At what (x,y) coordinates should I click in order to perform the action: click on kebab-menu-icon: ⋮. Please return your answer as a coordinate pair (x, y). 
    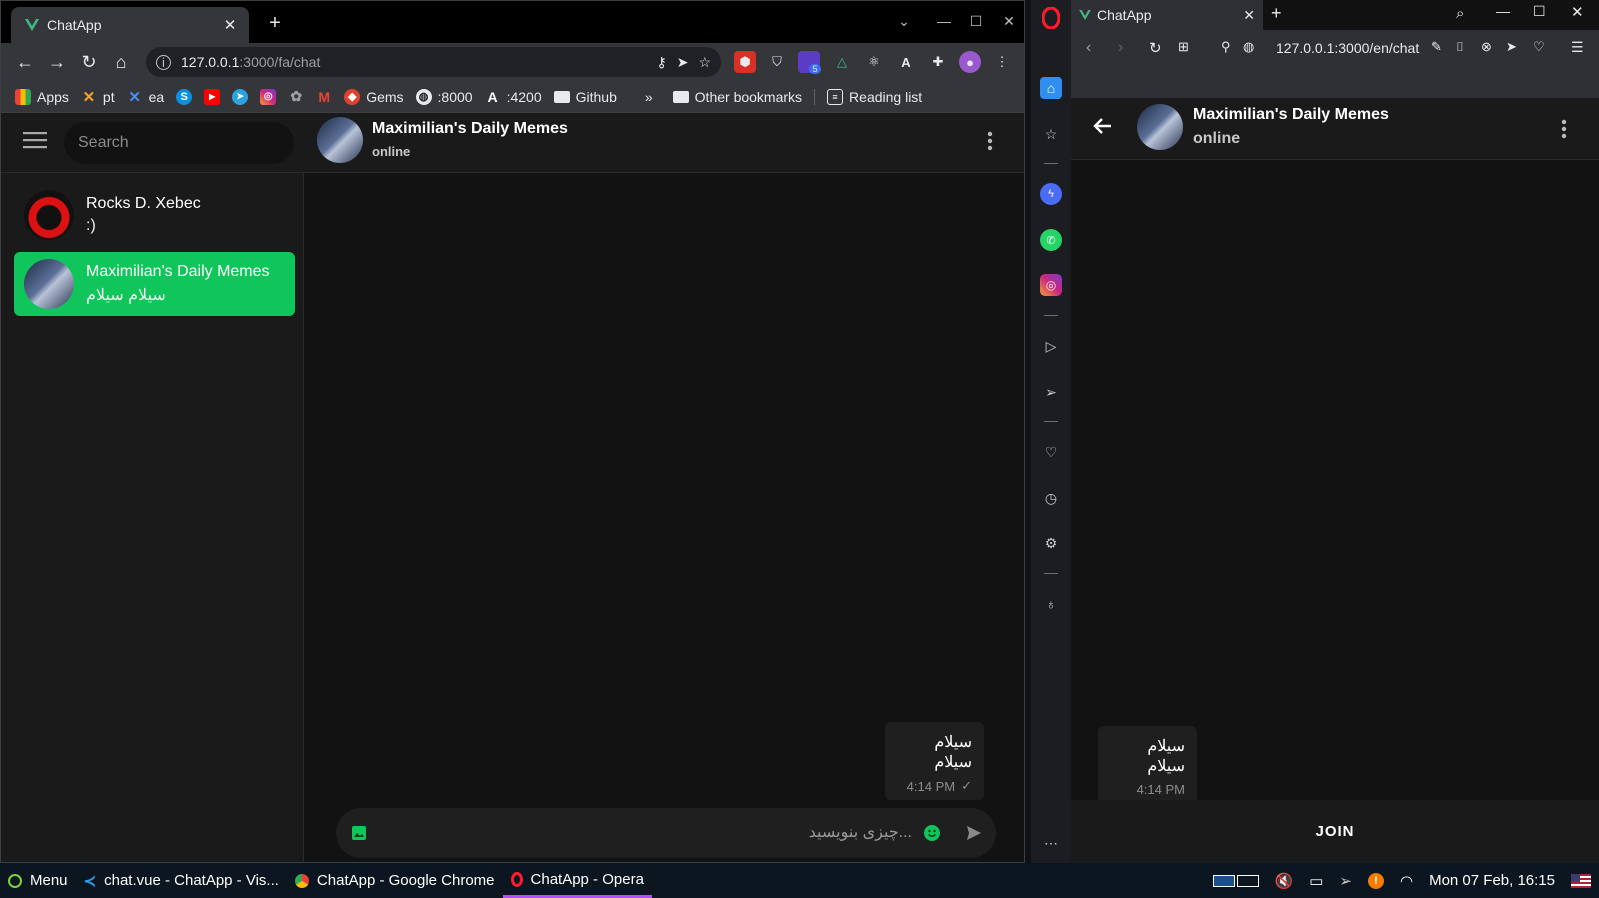
    Looking at the image, I should click on (1002, 62).